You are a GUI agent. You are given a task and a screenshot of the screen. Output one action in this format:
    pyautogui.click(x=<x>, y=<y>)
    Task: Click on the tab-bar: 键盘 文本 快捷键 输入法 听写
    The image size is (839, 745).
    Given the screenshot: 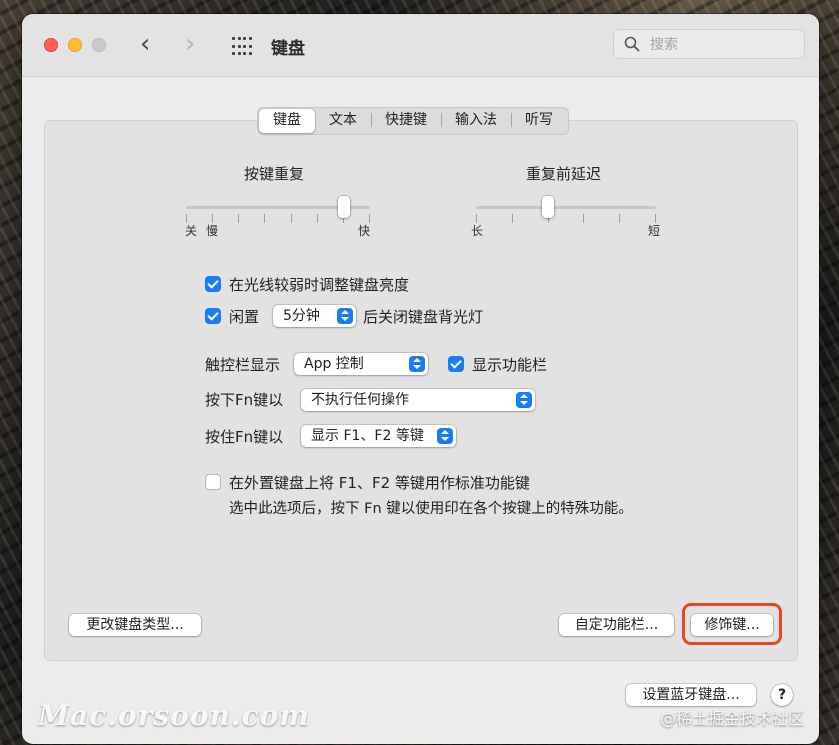 What is the action you would take?
    pyautogui.click(x=413, y=121)
    